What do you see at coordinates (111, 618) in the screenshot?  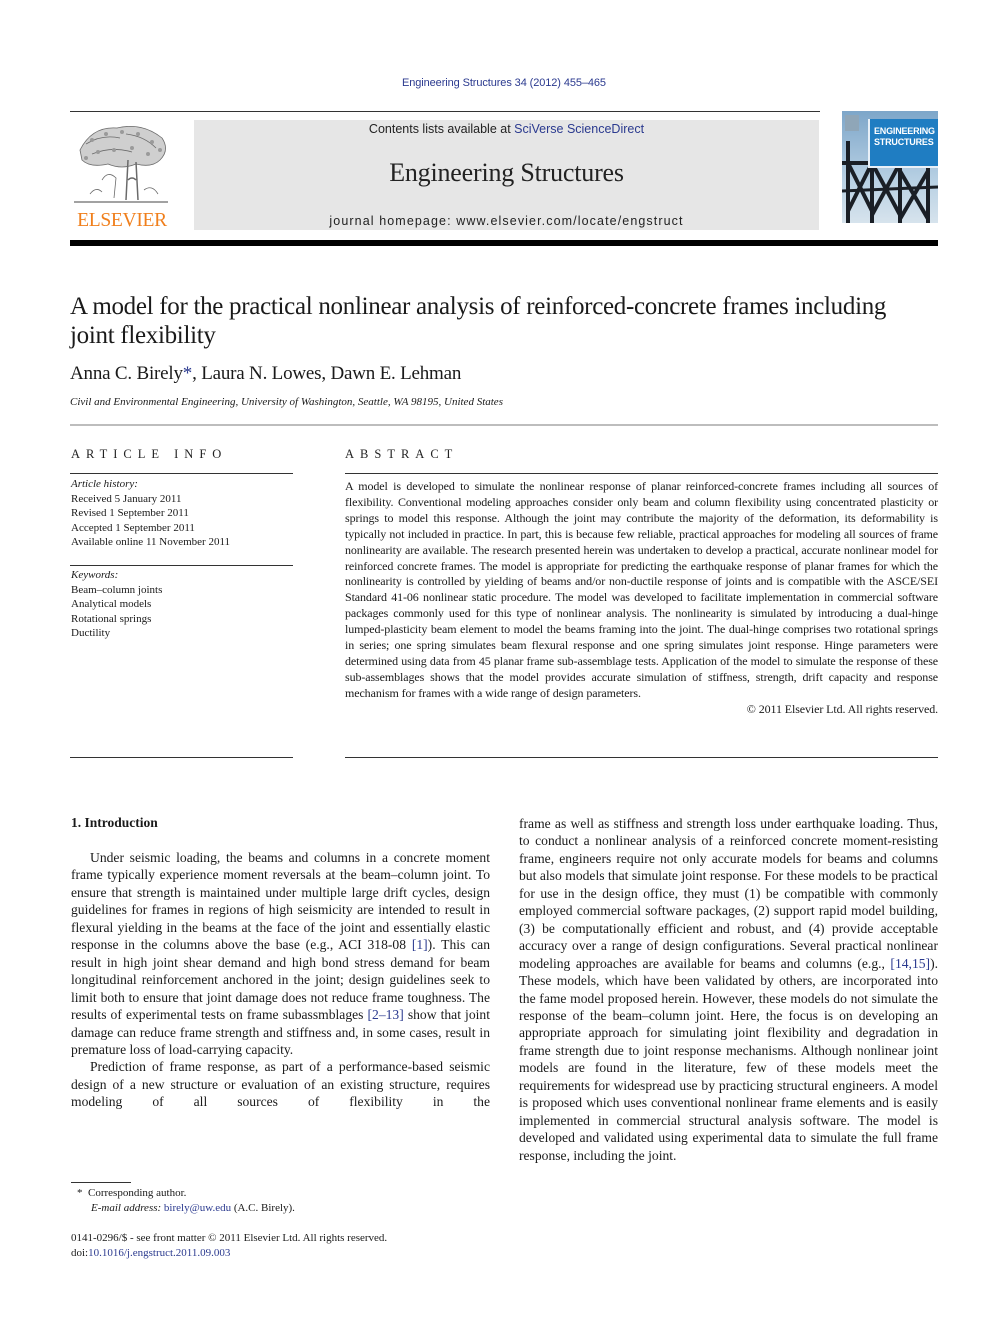 I see `keyword-item: Rotational springs` at bounding box center [111, 618].